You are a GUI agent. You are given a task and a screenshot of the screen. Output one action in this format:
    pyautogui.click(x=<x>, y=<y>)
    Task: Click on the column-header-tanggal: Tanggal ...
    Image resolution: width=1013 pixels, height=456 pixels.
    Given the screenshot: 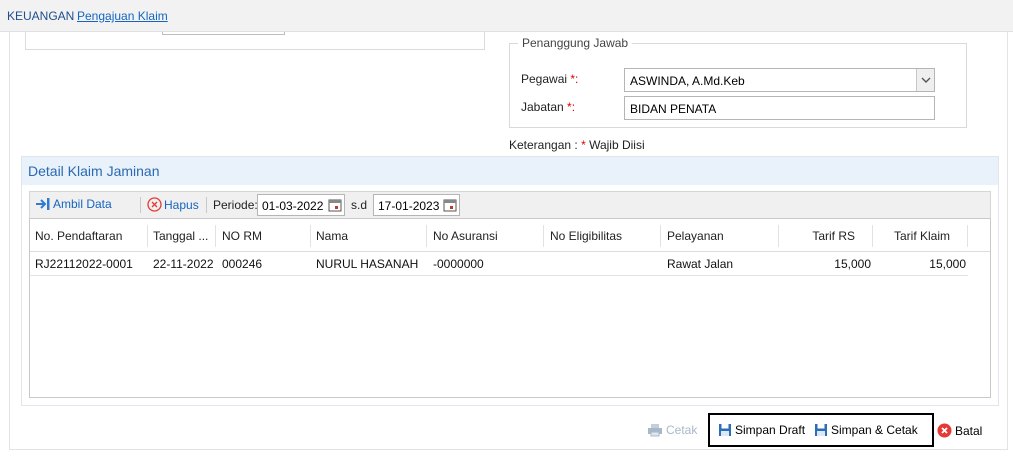 What is the action you would take?
    pyautogui.click(x=180, y=236)
    